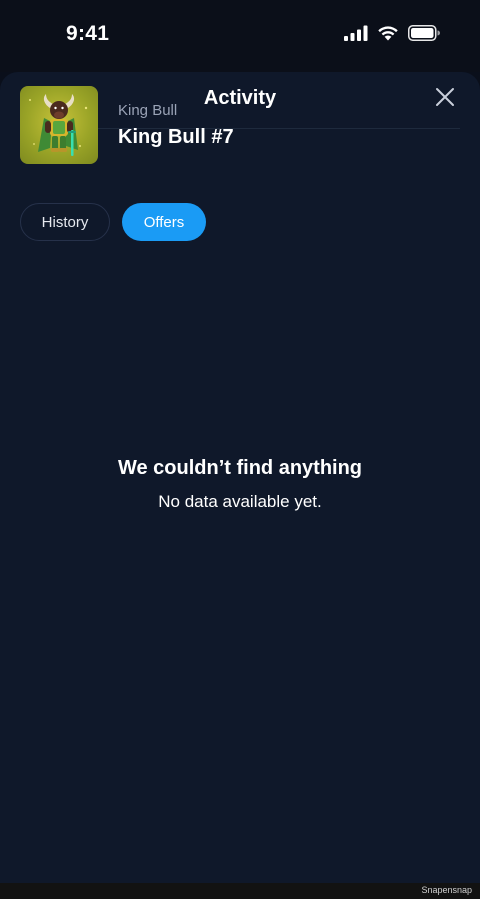 The height and width of the screenshot is (899, 480). I want to click on tab-offers: Offers, so click(164, 222).